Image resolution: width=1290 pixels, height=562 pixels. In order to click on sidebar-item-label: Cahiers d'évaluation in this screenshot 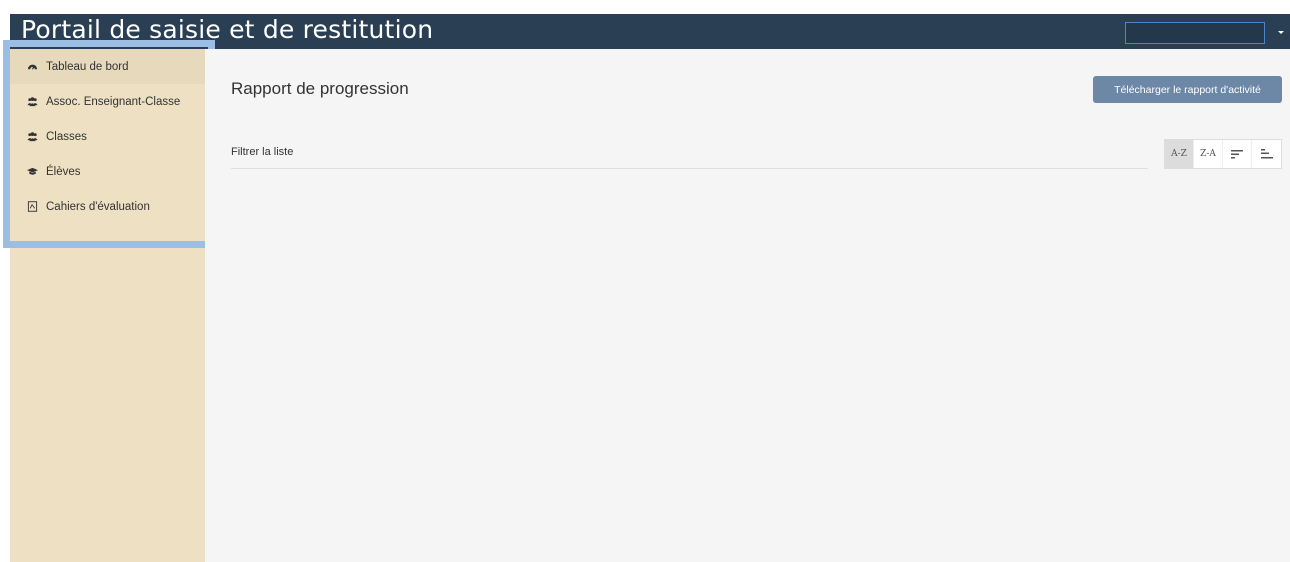, I will do `click(98, 206)`.